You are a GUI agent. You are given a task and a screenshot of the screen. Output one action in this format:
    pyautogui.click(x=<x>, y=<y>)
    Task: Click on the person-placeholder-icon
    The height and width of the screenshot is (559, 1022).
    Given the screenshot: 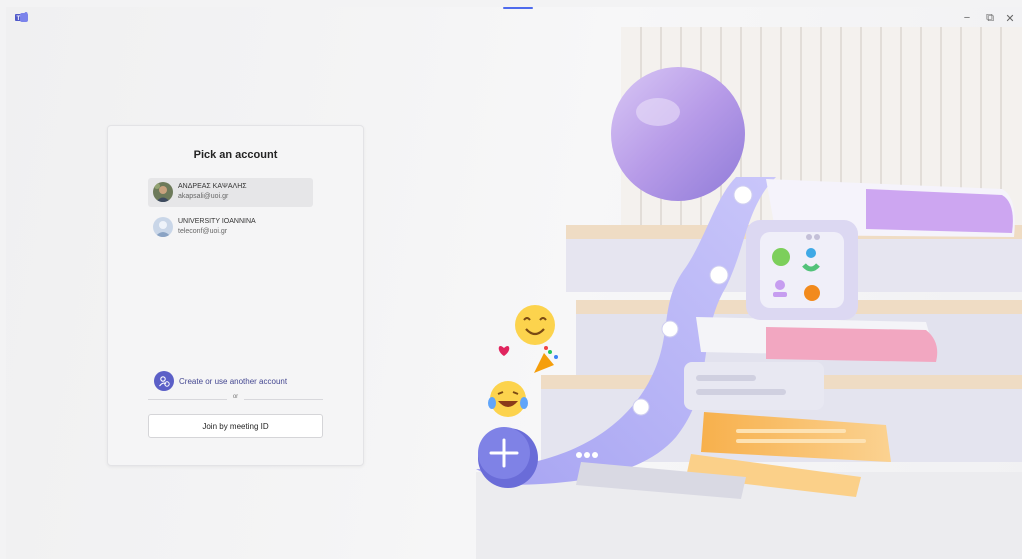 What is the action you would take?
    pyautogui.click(x=163, y=227)
    